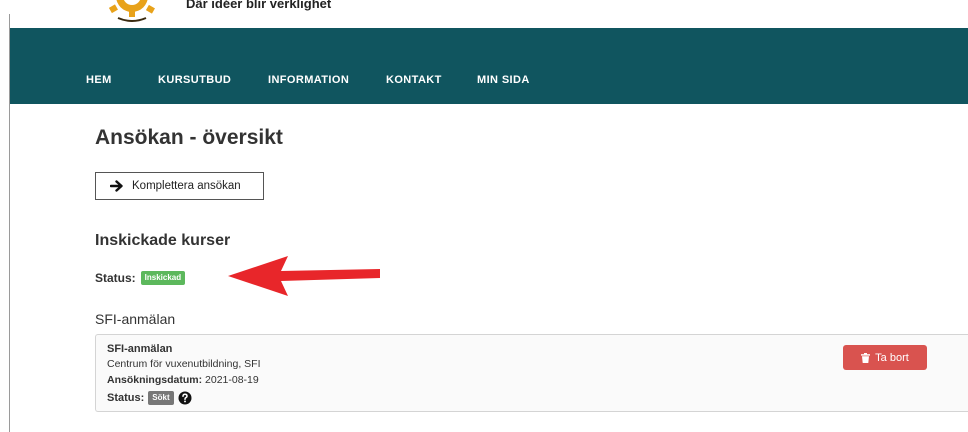 This screenshot has width=968, height=432. I want to click on course-date: Ansökningsdatum: 2021-08-19, so click(183, 380).